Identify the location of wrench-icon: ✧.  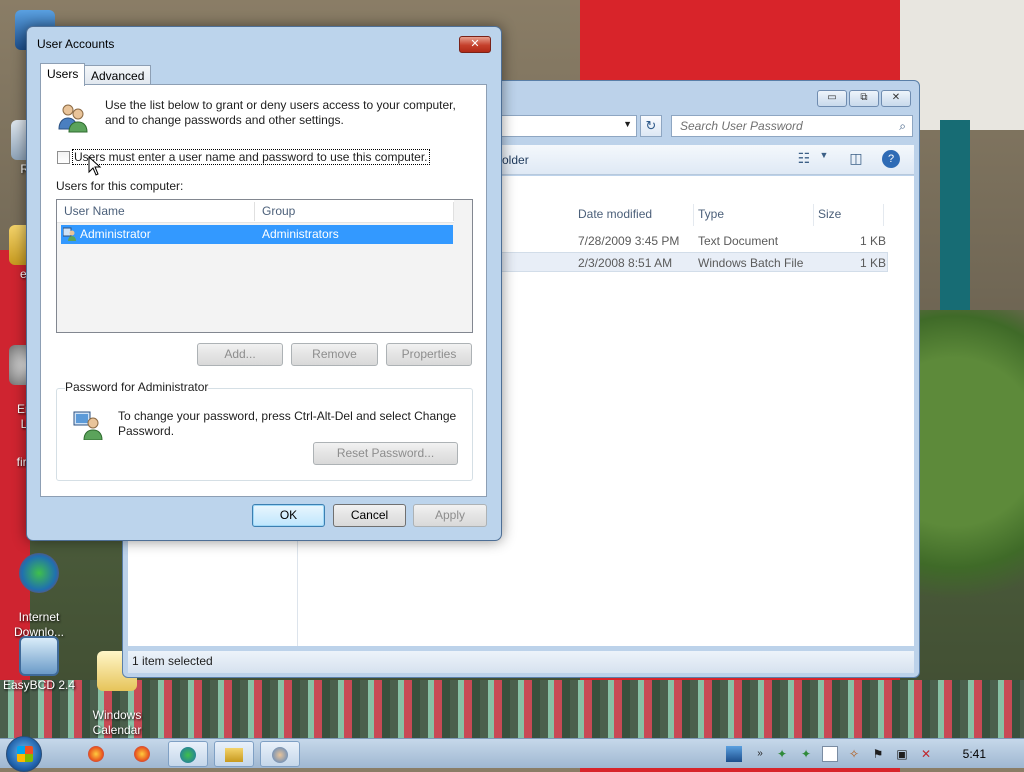
(854, 754).